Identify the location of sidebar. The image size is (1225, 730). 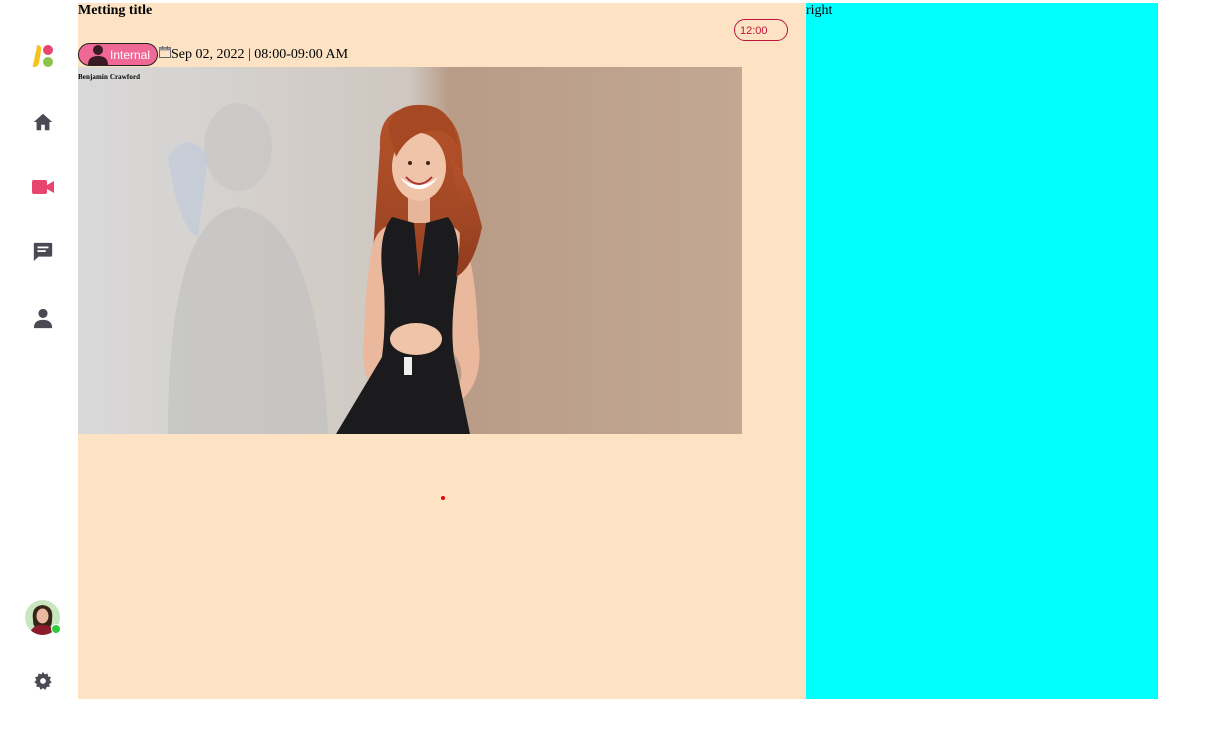
(39, 365).